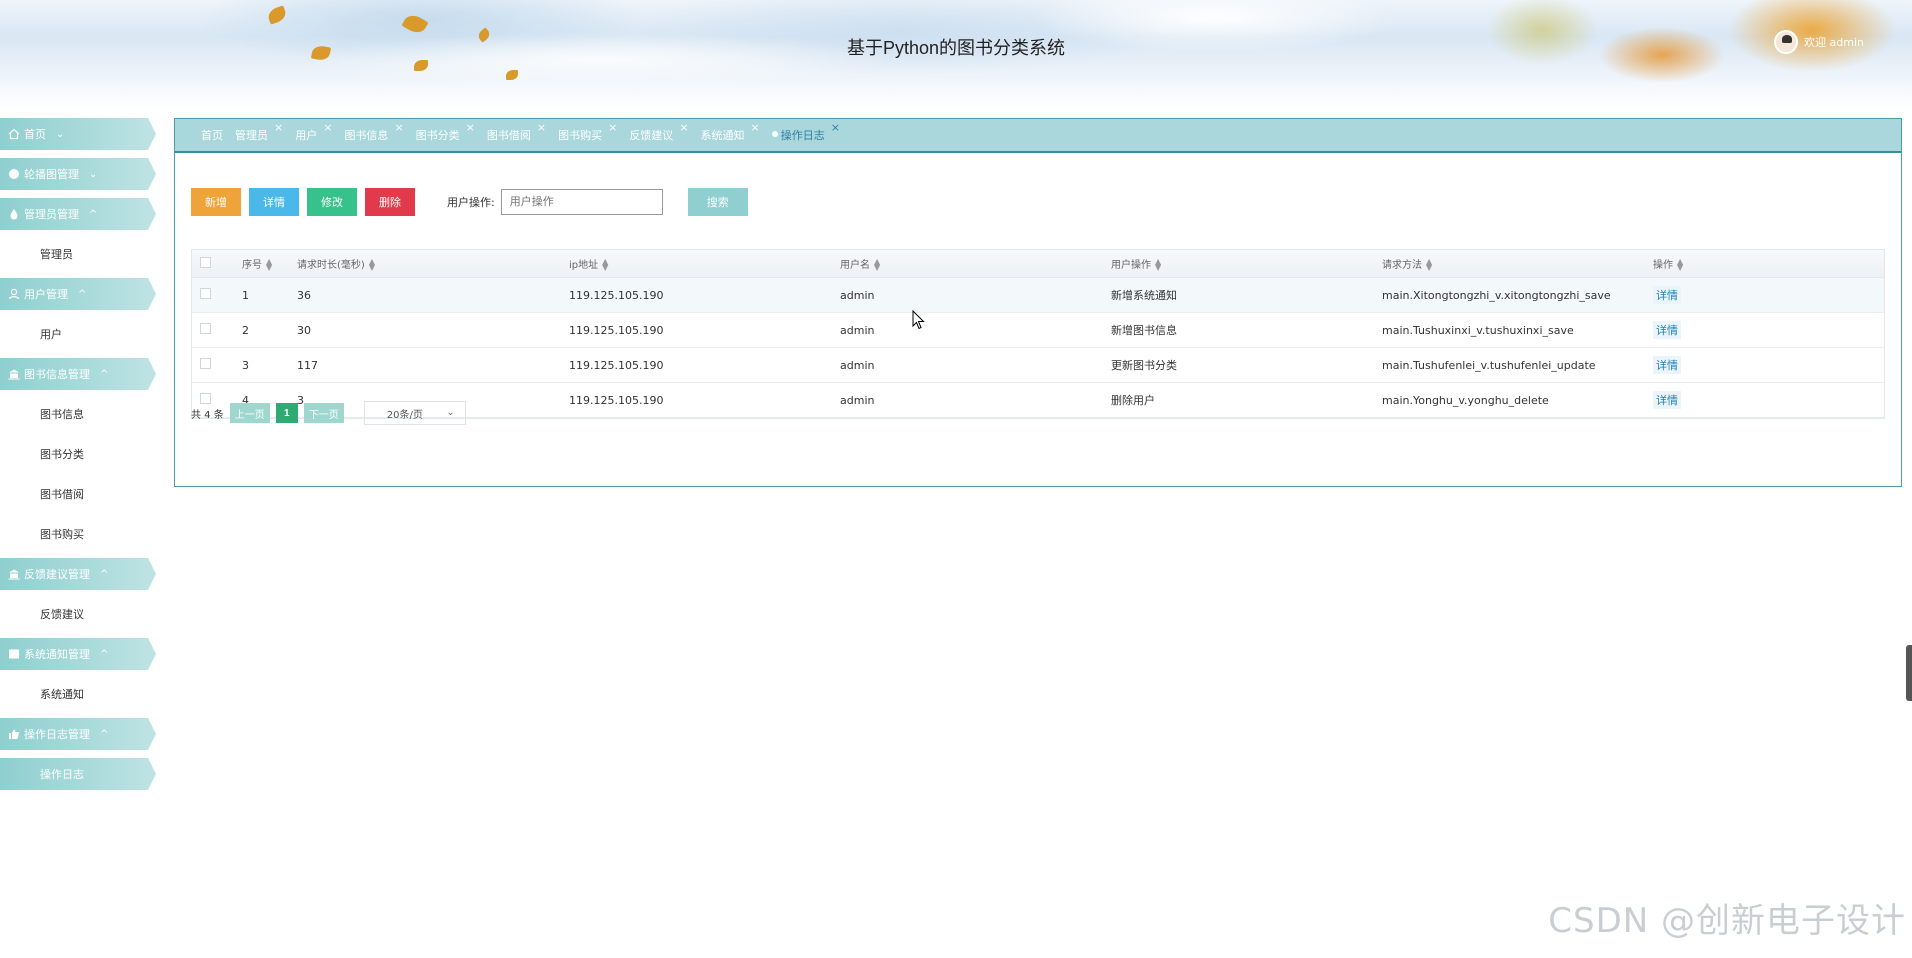  What do you see at coordinates (307, 365) in the screenshot?
I see `cell-duration: 117` at bounding box center [307, 365].